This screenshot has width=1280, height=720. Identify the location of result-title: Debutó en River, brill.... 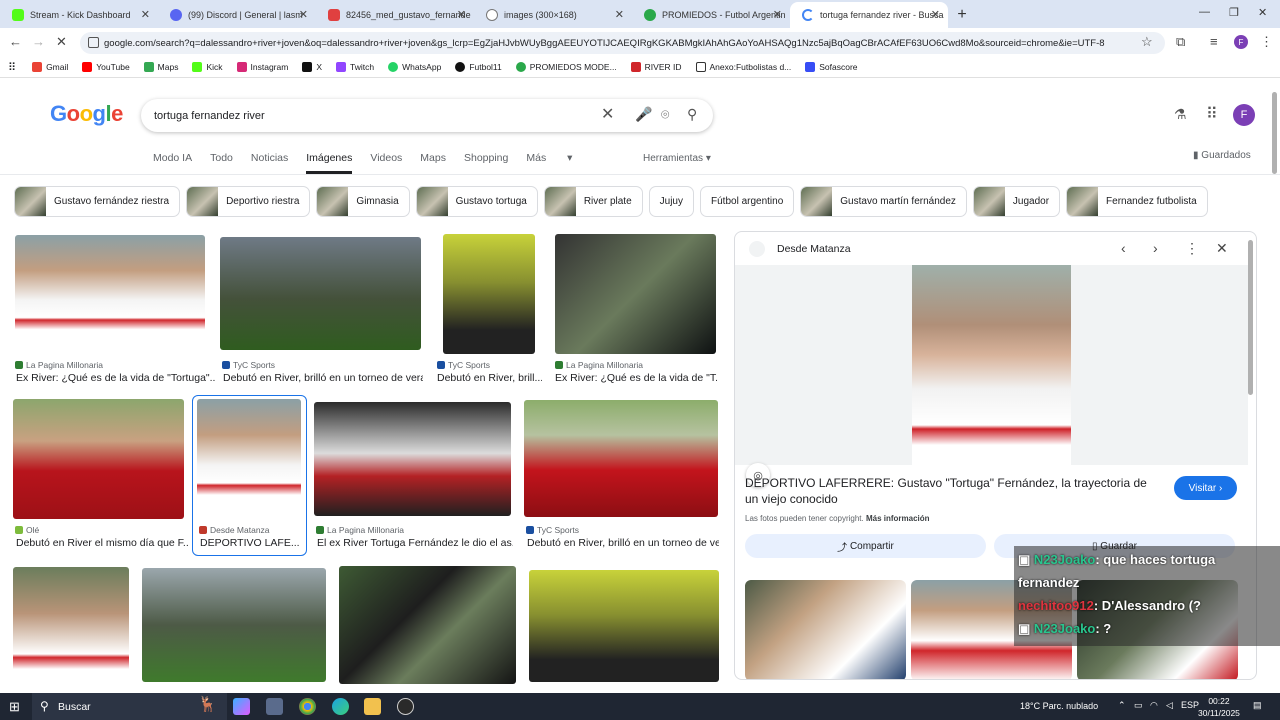
(489, 378).